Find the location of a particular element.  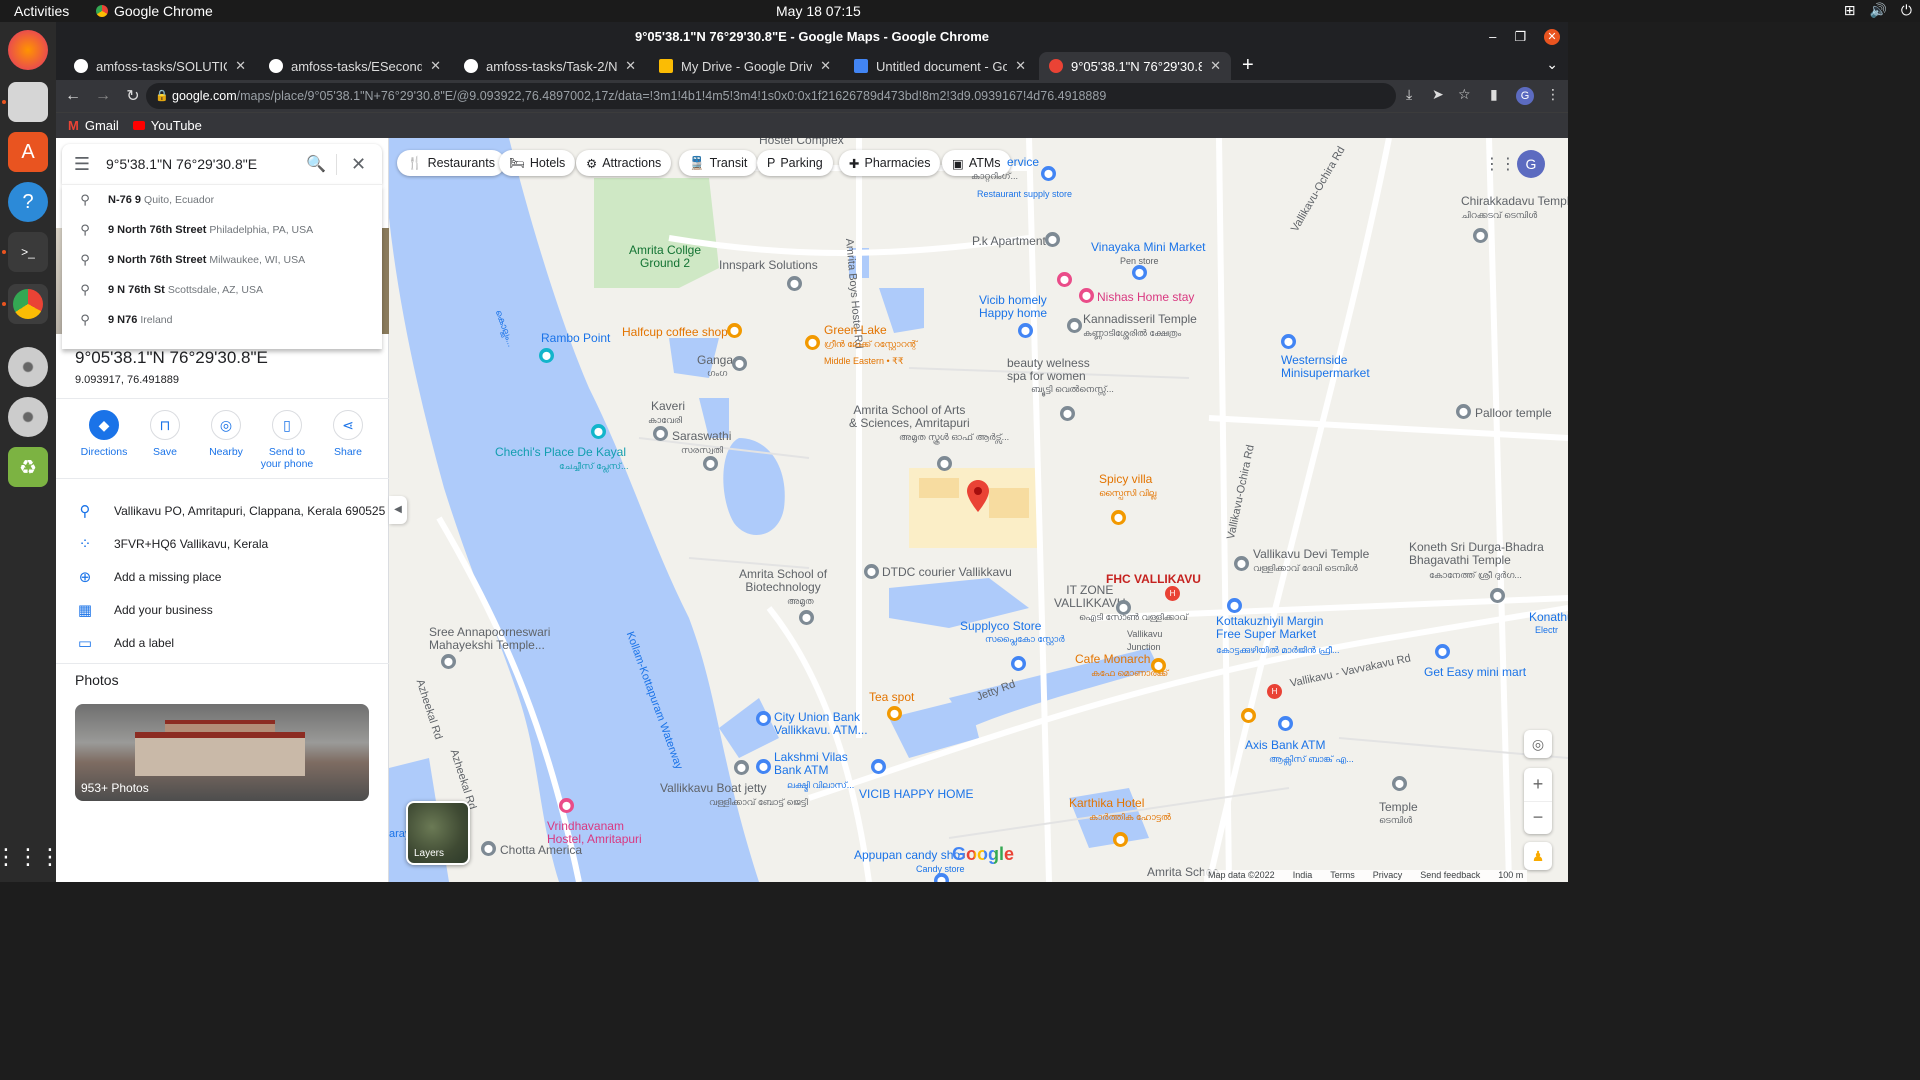

map-label: Chirakkadavu Temple is located at coordinates (1514, 201).